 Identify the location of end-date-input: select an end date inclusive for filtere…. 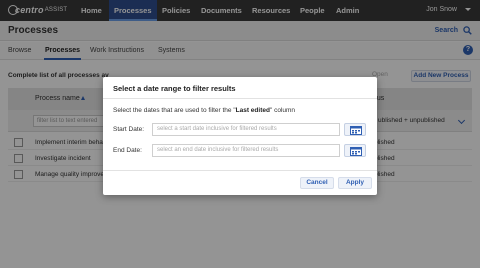
(246, 150).